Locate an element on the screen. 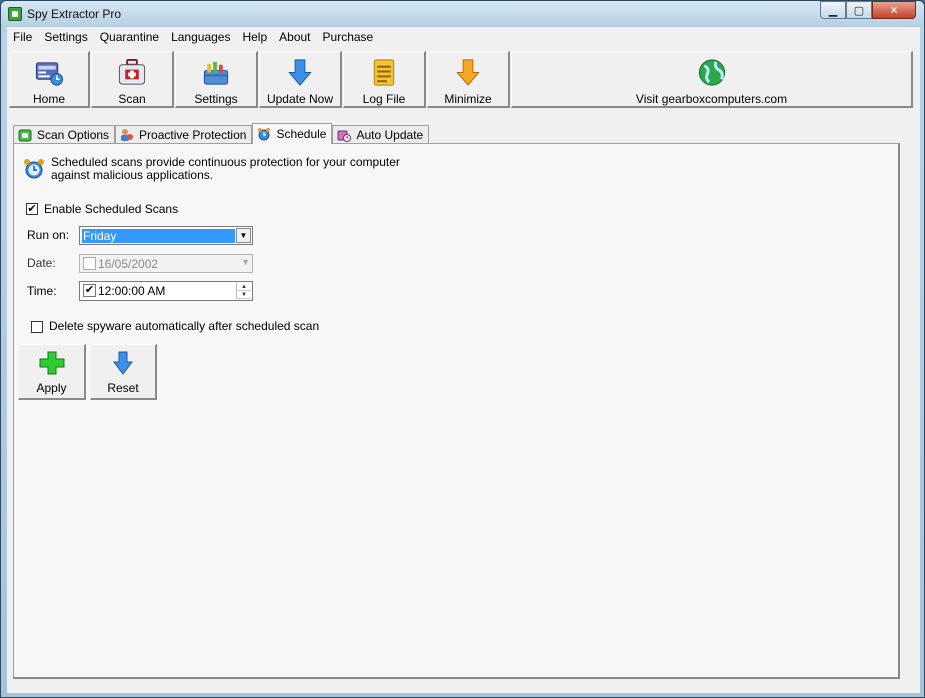  close-icon: ✕ is located at coordinates (894, 10).